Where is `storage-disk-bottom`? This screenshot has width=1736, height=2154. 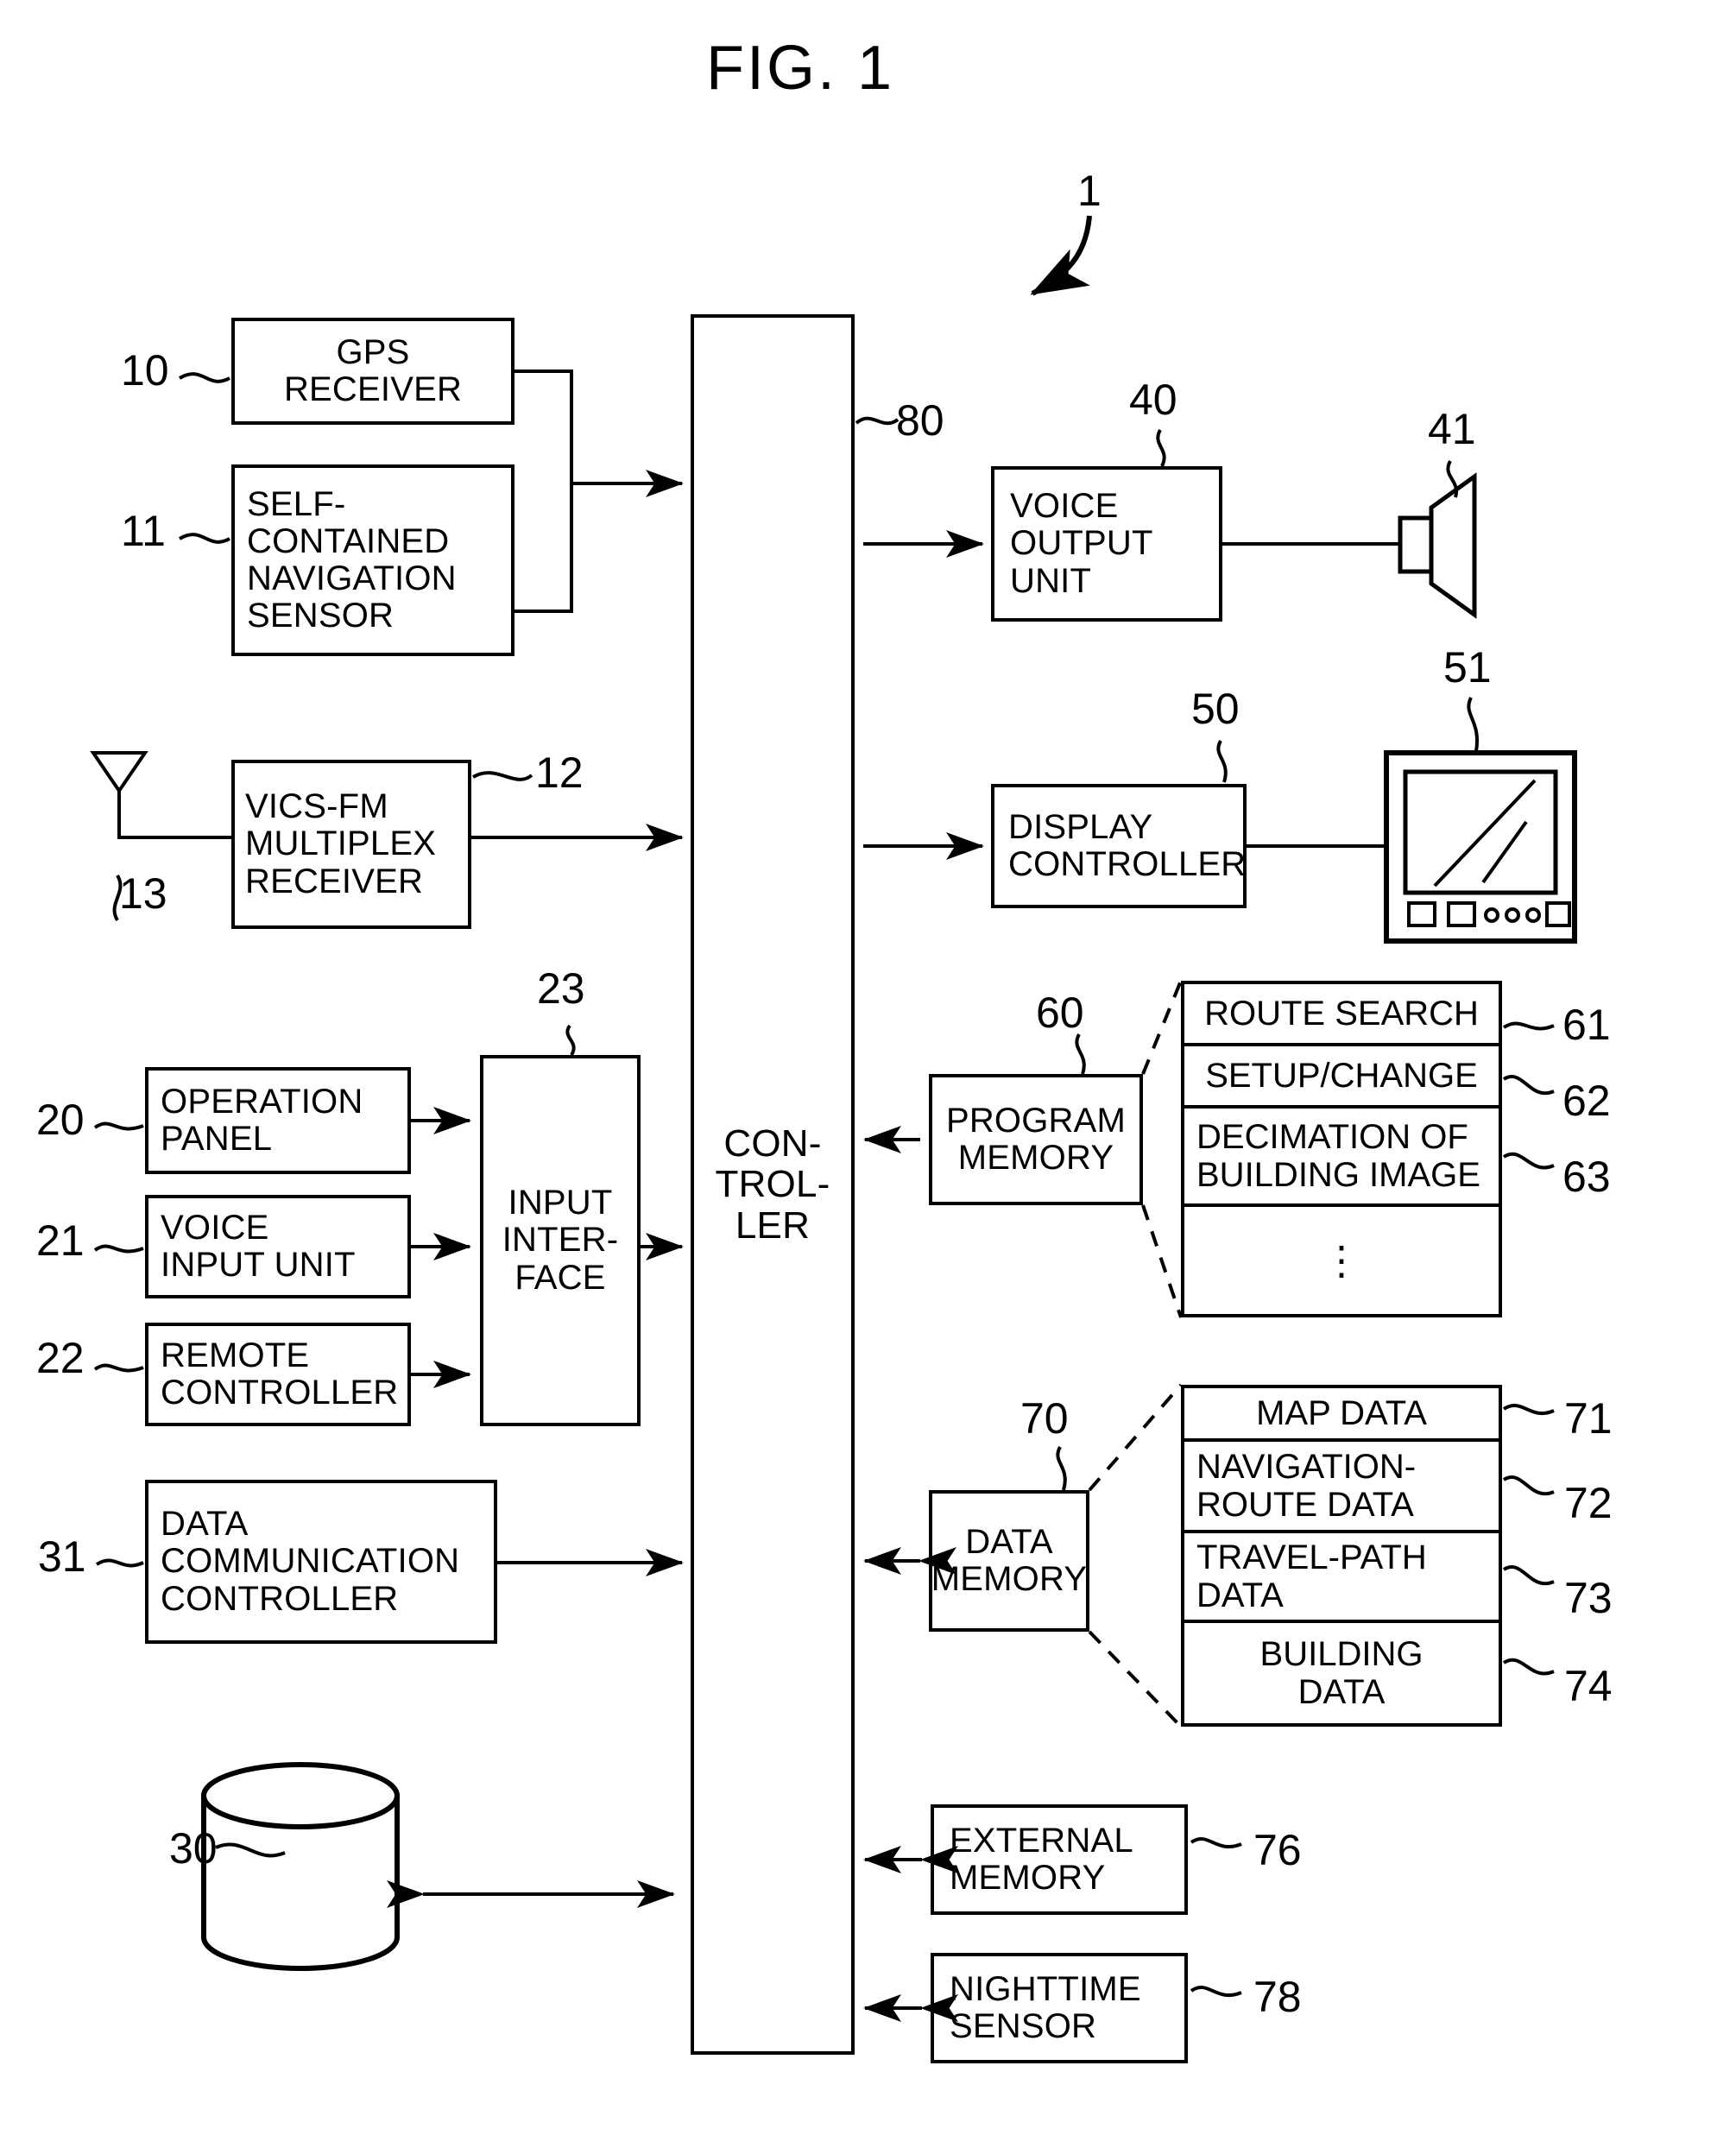
storage-disk-bottom is located at coordinates (300, 1952).